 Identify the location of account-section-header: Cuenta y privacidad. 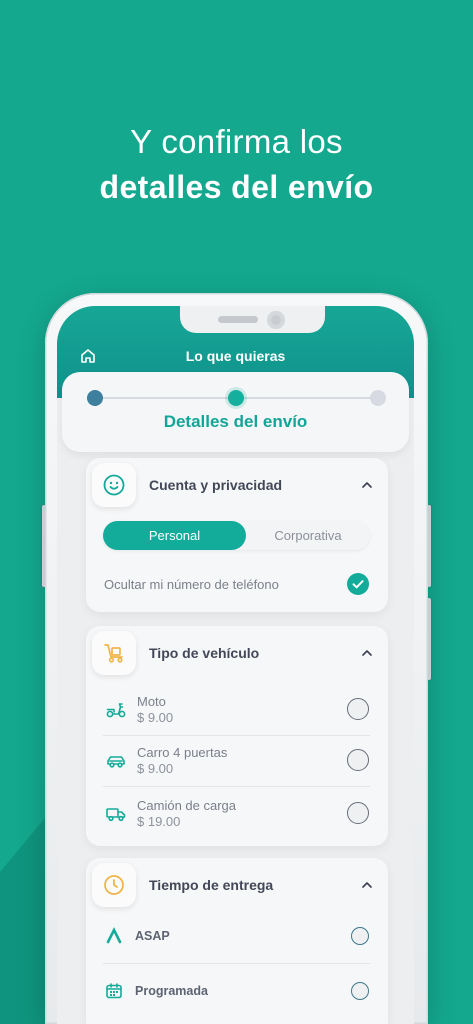
(237, 485).